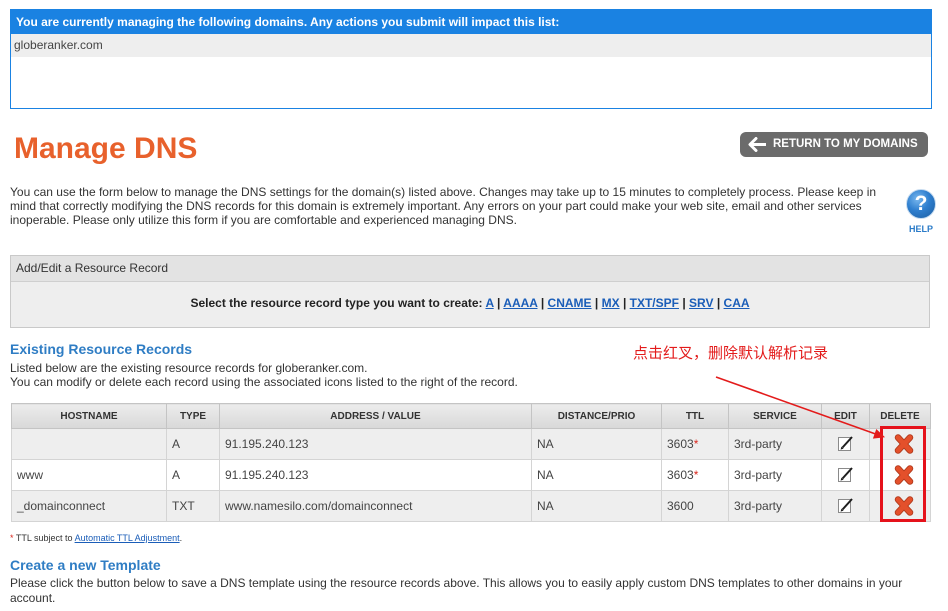 The width and height of the screenshot is (948, 611). I want to click on add-edit-panel-title: Add/Edit a Resource Record, so click(470, 269).